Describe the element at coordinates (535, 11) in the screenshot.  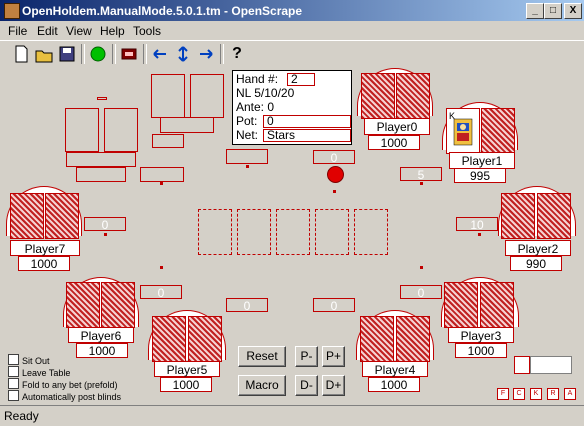
I see `minimize-button: _` at that location.